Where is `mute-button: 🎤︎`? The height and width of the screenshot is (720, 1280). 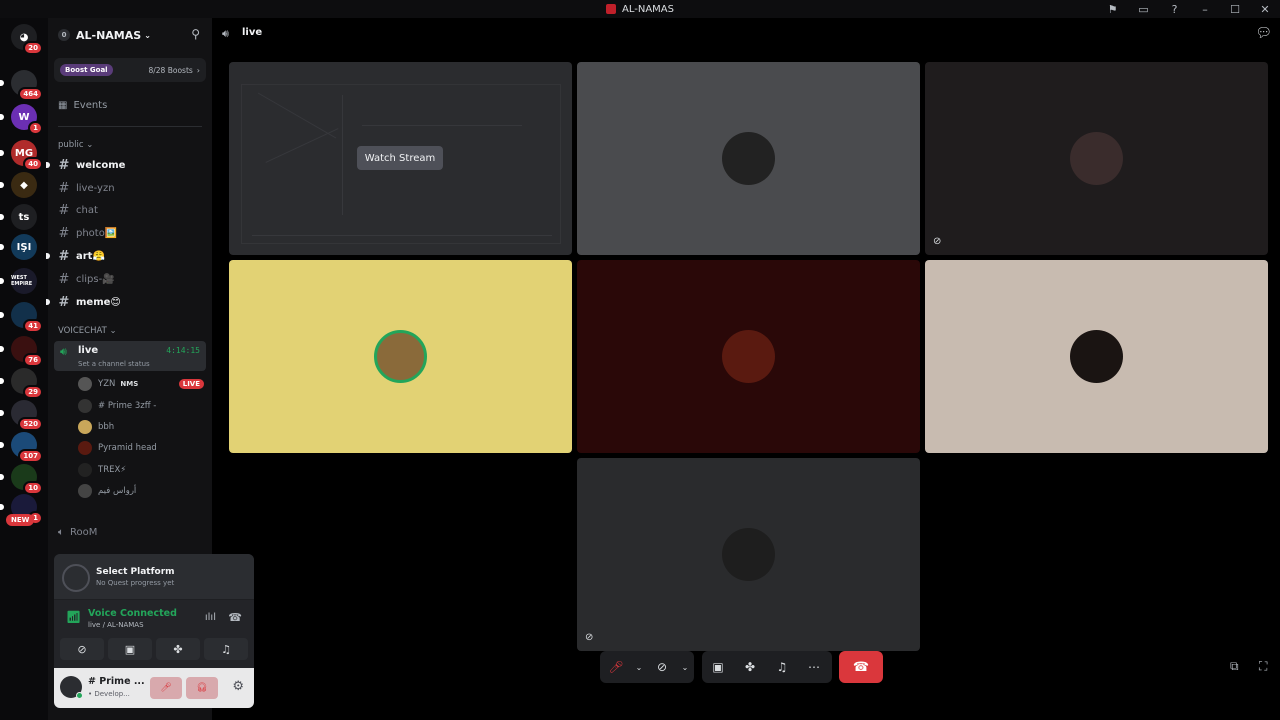 mute-button: 🎤︎ is located at coordinates (166, 688).